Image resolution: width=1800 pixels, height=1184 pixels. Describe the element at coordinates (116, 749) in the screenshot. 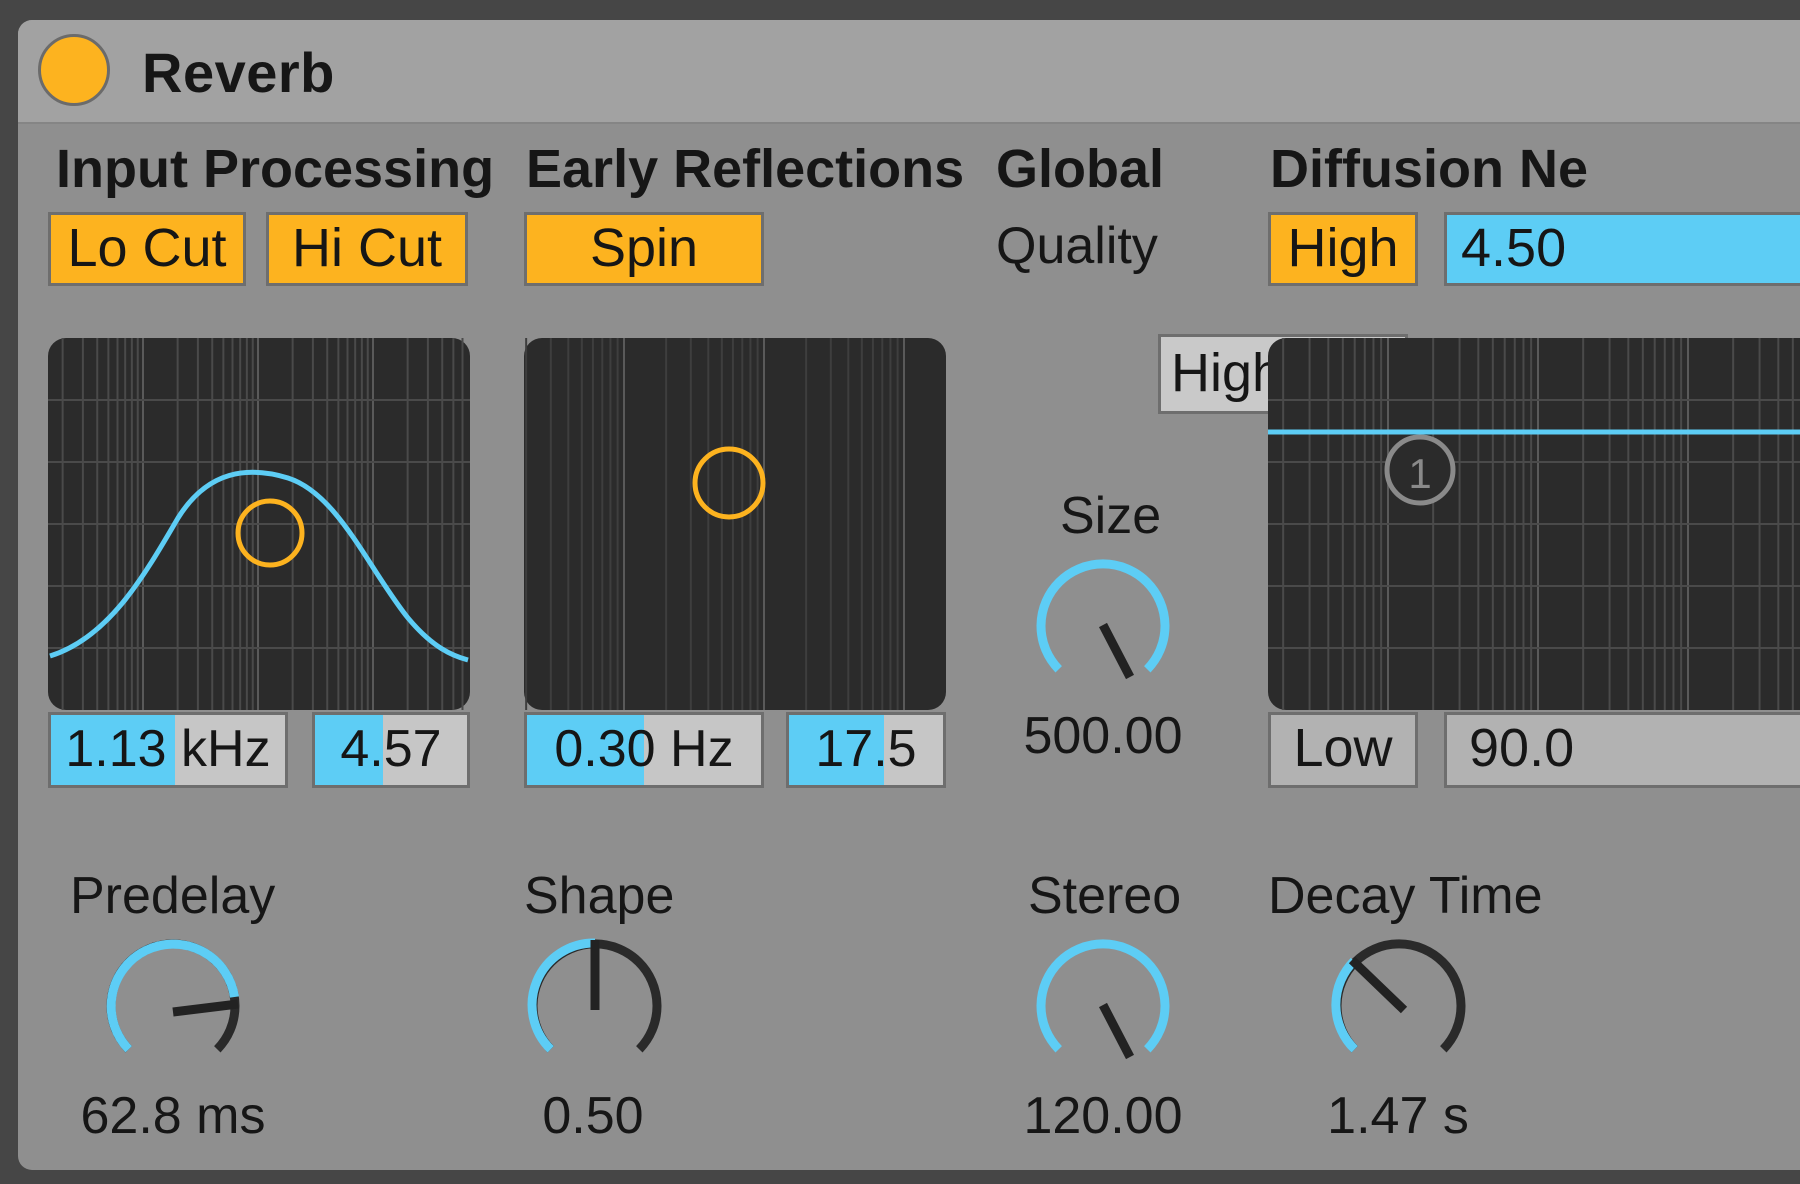

I see `frequency-value: 1.13` at that location.